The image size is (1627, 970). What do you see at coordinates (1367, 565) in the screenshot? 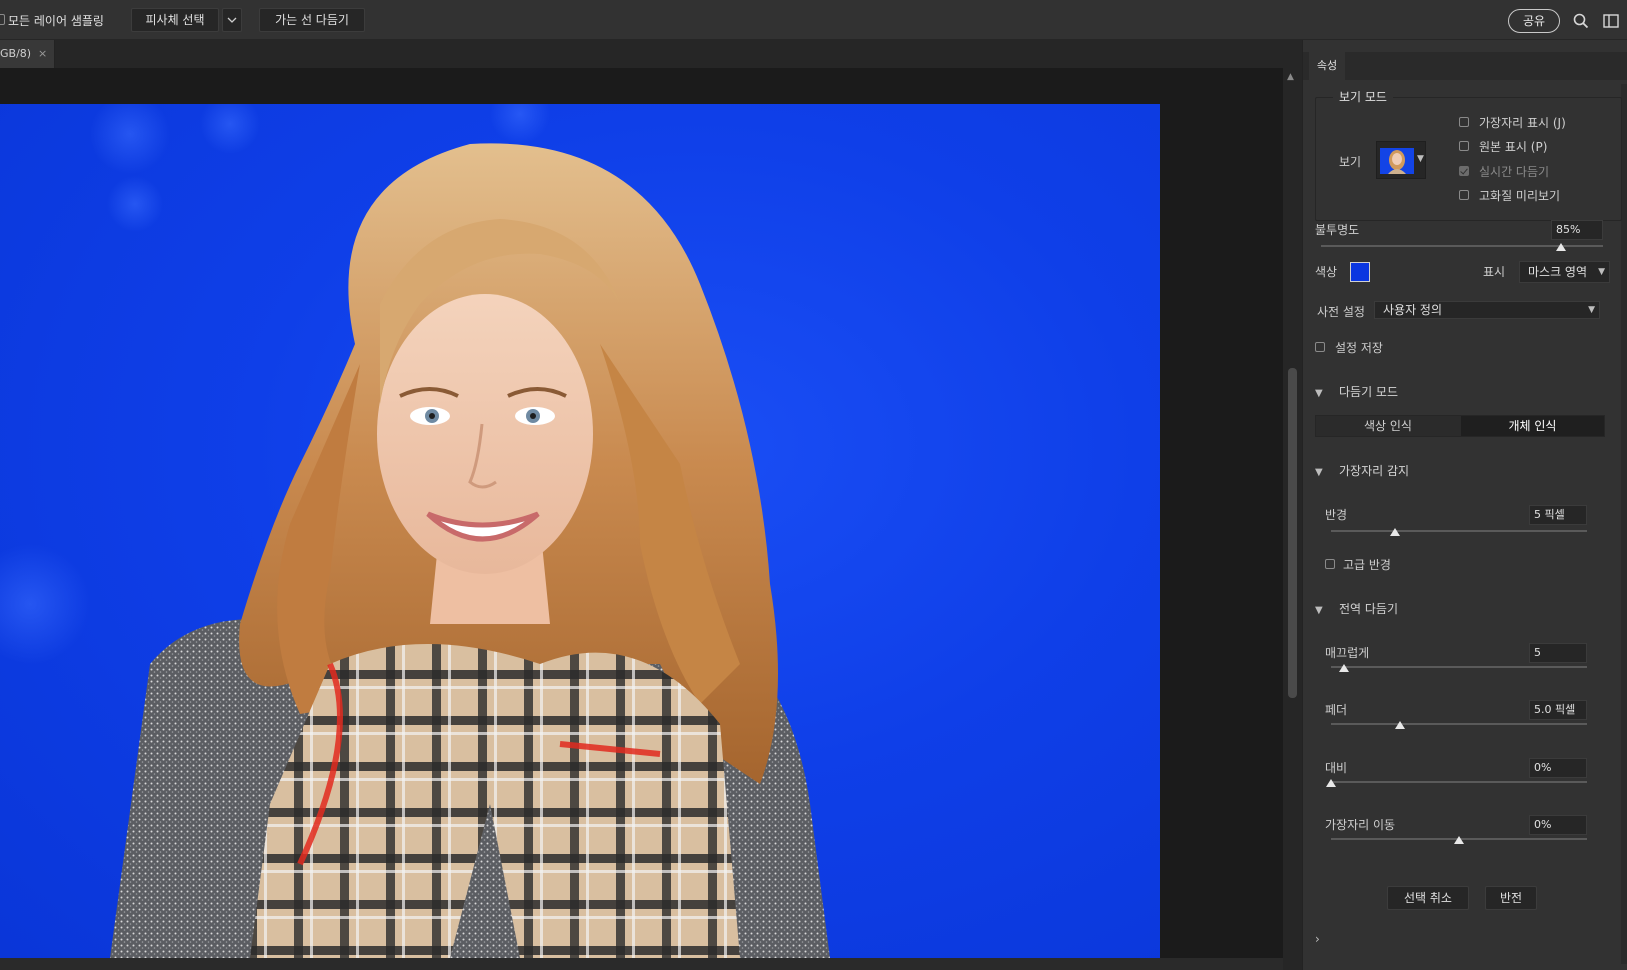
I see `smart-radius-label: 고급 반경` at bounding box center [1367, 565].